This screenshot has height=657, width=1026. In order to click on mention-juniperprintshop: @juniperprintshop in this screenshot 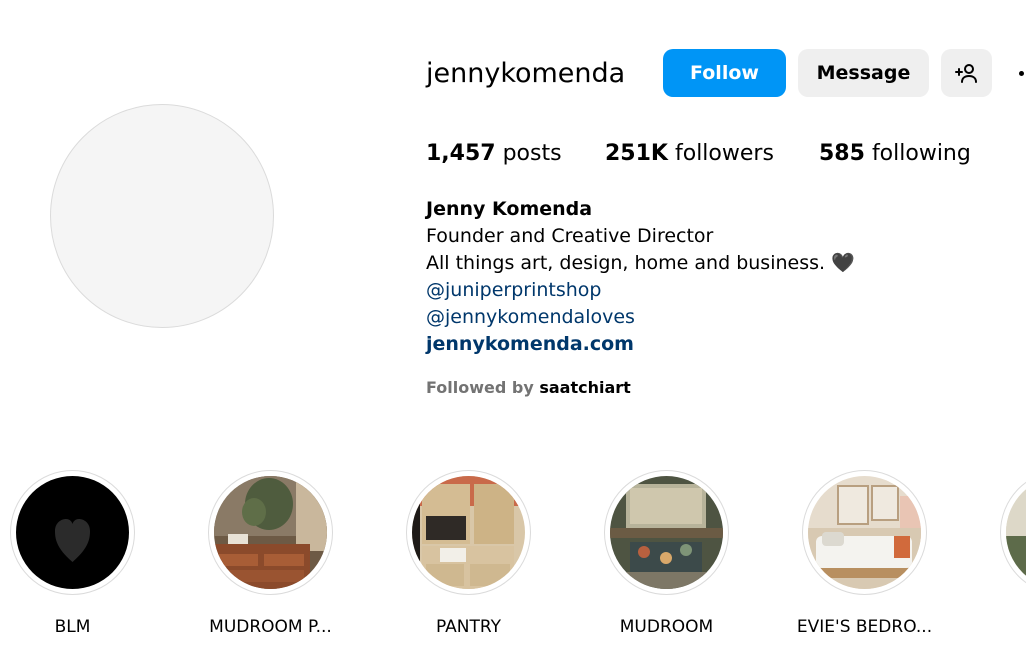, I will do `click(640, 290)`.